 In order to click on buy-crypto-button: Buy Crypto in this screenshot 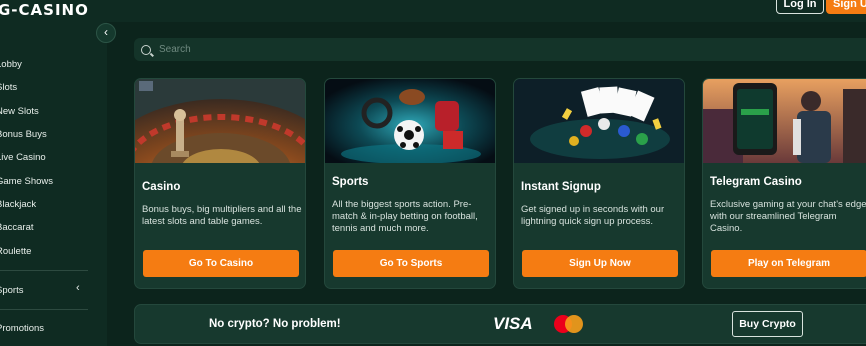, I will do `click(767, 324)`.